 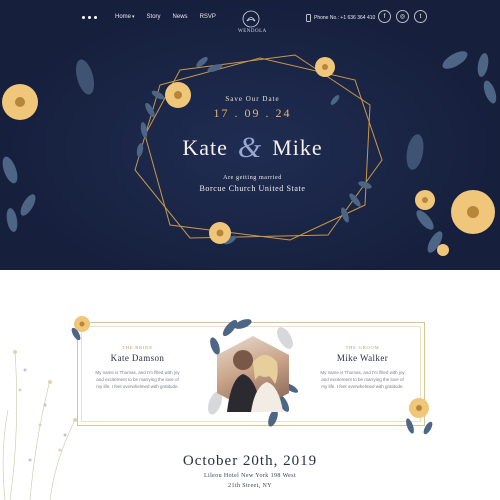 What do you see at coordinates (419, 416) in the screenshot?
I see `card-flower-right` at bounding box center [419, 416].